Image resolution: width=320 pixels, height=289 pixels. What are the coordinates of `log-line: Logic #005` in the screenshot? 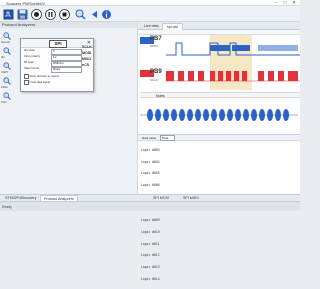 It's located at (150, 173).